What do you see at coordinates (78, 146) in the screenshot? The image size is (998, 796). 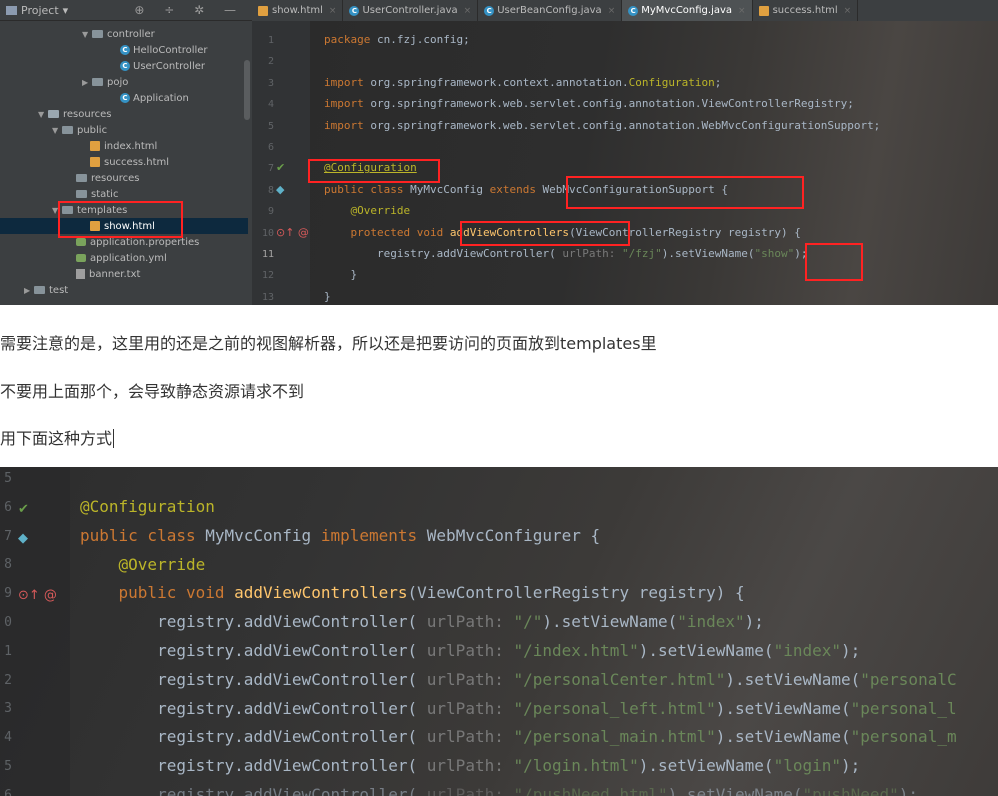 I see `tree-item: index.html` at bounding box center [78, 146].